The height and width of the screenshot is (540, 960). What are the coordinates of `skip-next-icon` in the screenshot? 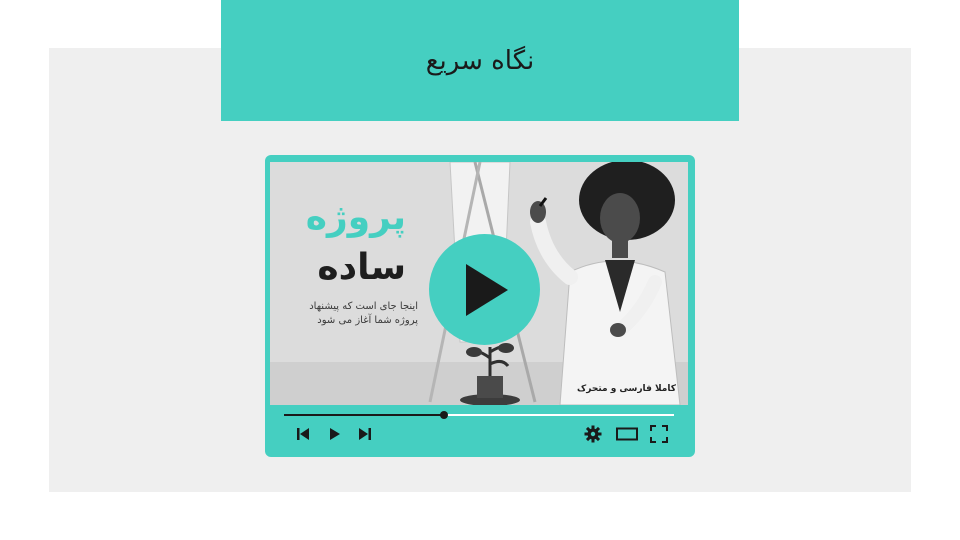 It's located at (365, 434).